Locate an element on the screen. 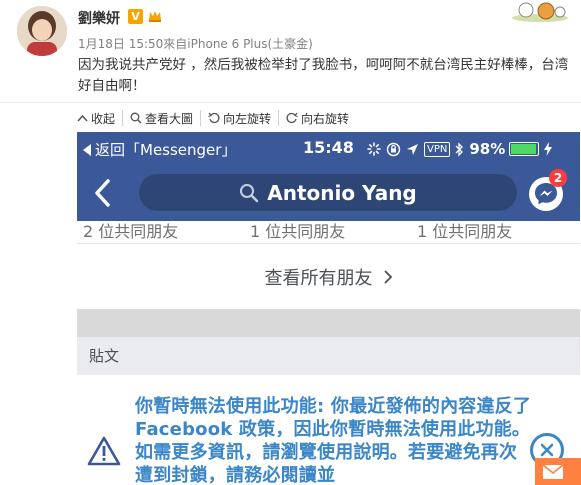 The image size is (581, 485). facebook-nav-bar: Antonio Yang 2 is located at coordinates (328, 193).